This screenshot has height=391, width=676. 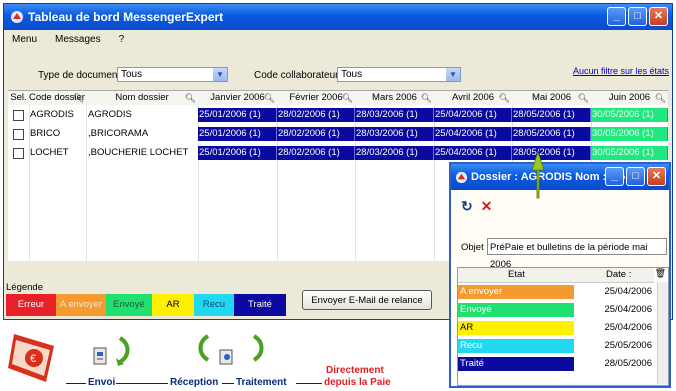 I want to click on row-code: LOCHET, so click(x=49, y=153).